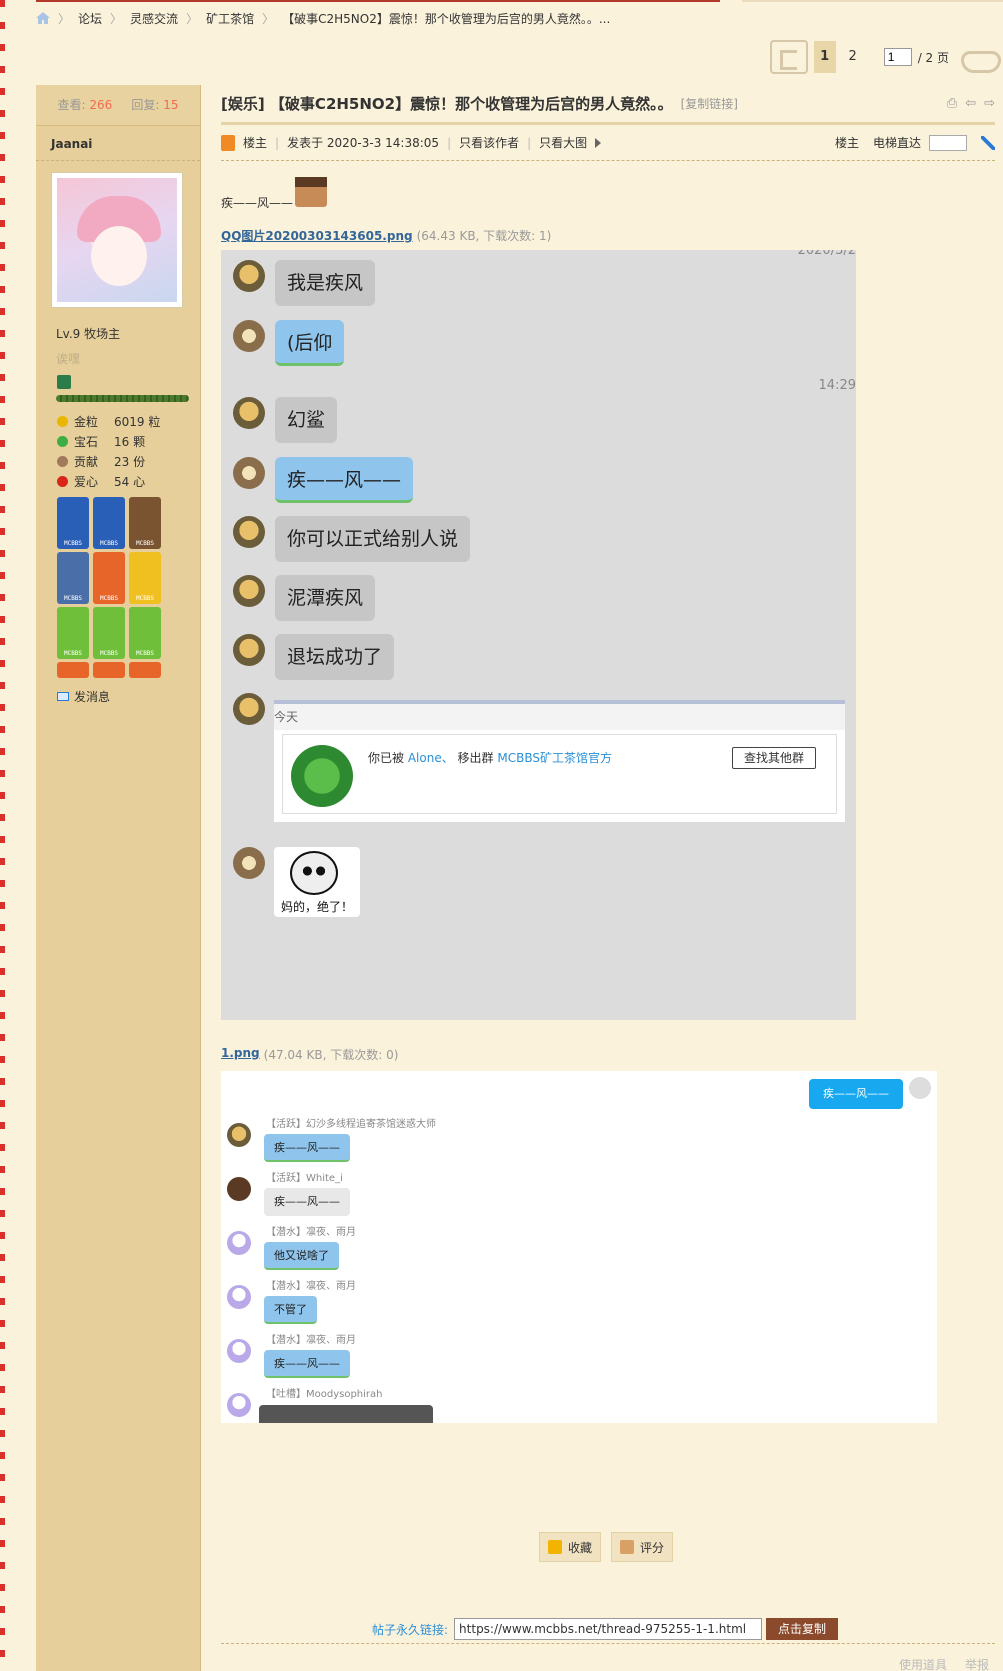  I want to click on stat-key: 贡献, so click(86, 461).